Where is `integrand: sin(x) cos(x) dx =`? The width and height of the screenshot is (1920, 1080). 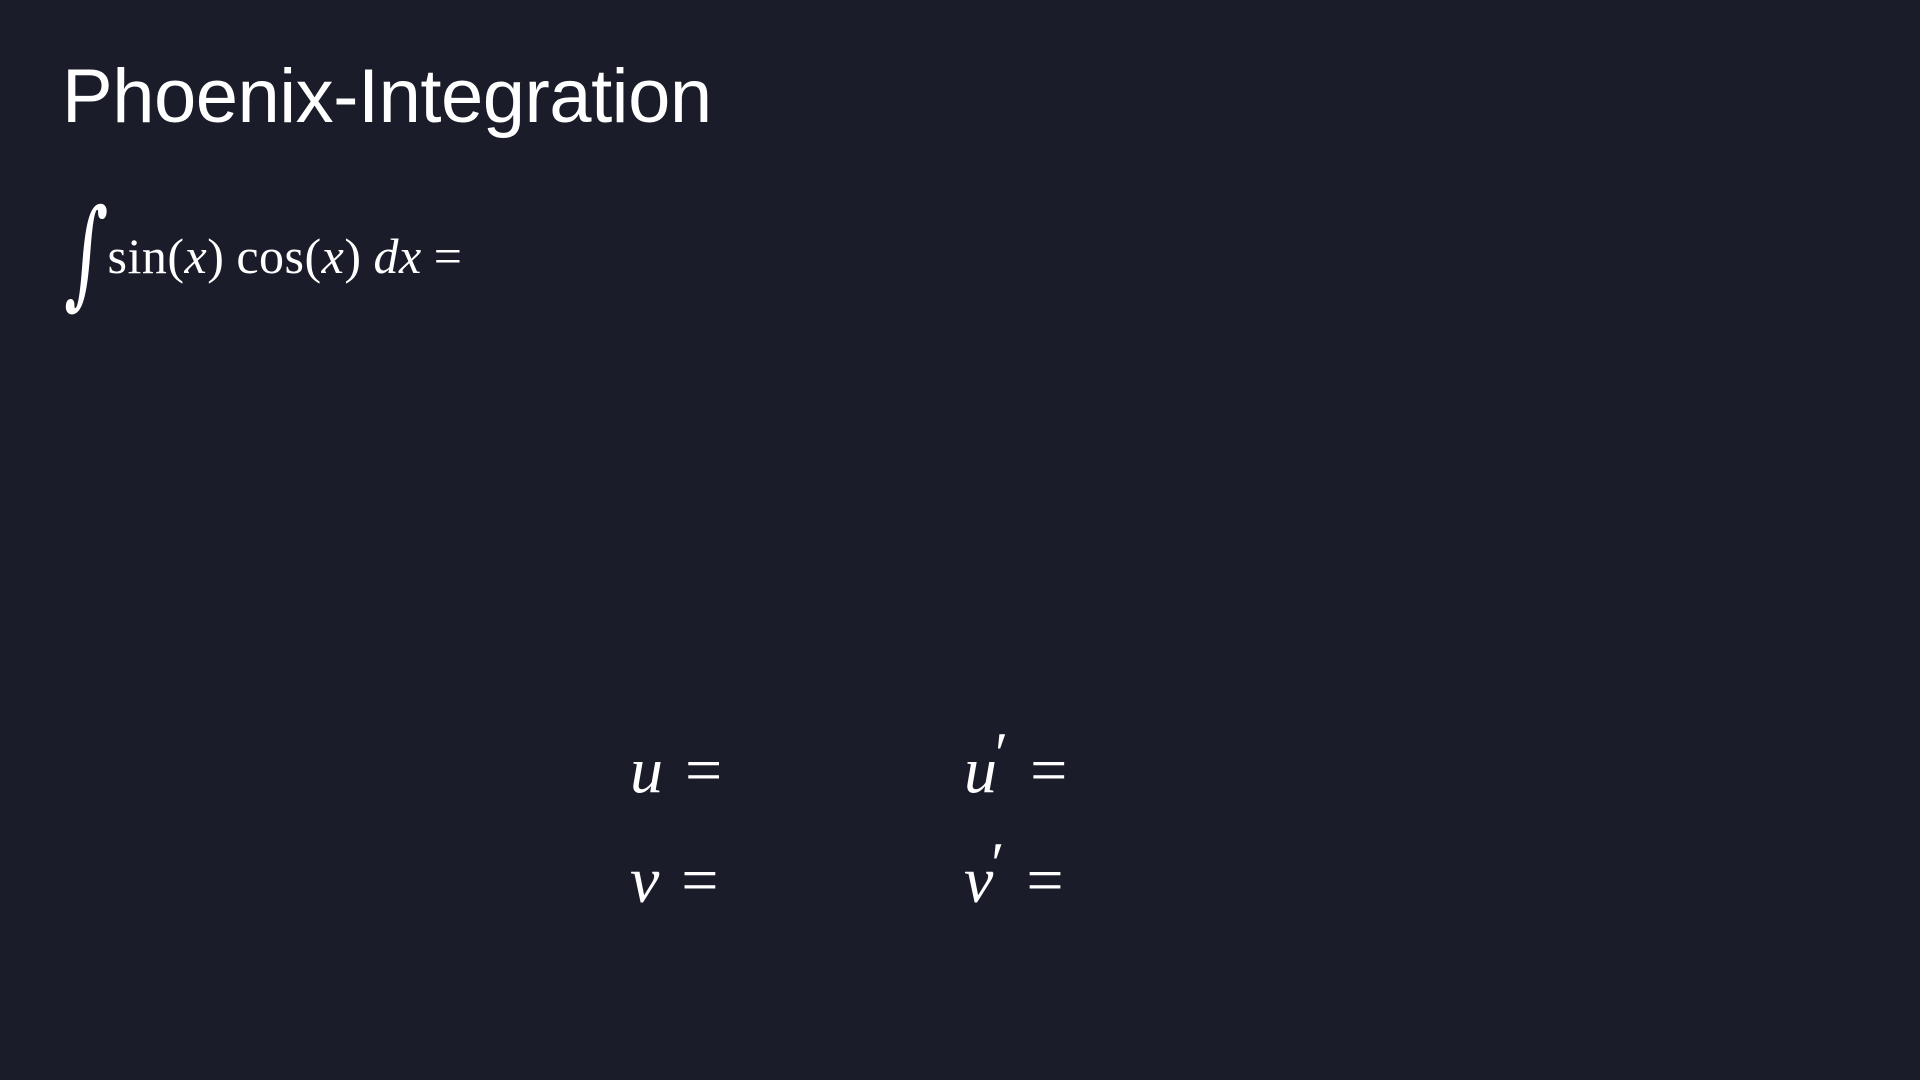 integrand: sin(x) cos(x) dx = is located at coordinates (284, 256).